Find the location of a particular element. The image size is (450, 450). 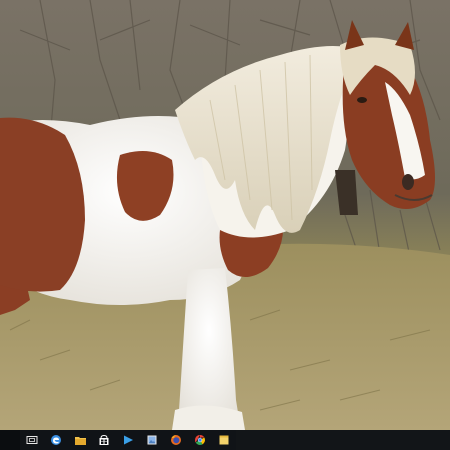

photos-button is located at coordinates (152, 440).